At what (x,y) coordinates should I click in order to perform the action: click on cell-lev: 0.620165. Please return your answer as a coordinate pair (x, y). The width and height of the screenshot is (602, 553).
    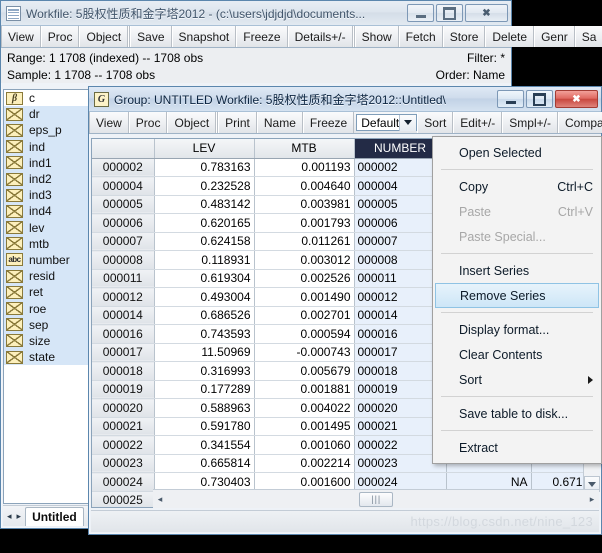
    Looking at the image, I should click on (204, 223).